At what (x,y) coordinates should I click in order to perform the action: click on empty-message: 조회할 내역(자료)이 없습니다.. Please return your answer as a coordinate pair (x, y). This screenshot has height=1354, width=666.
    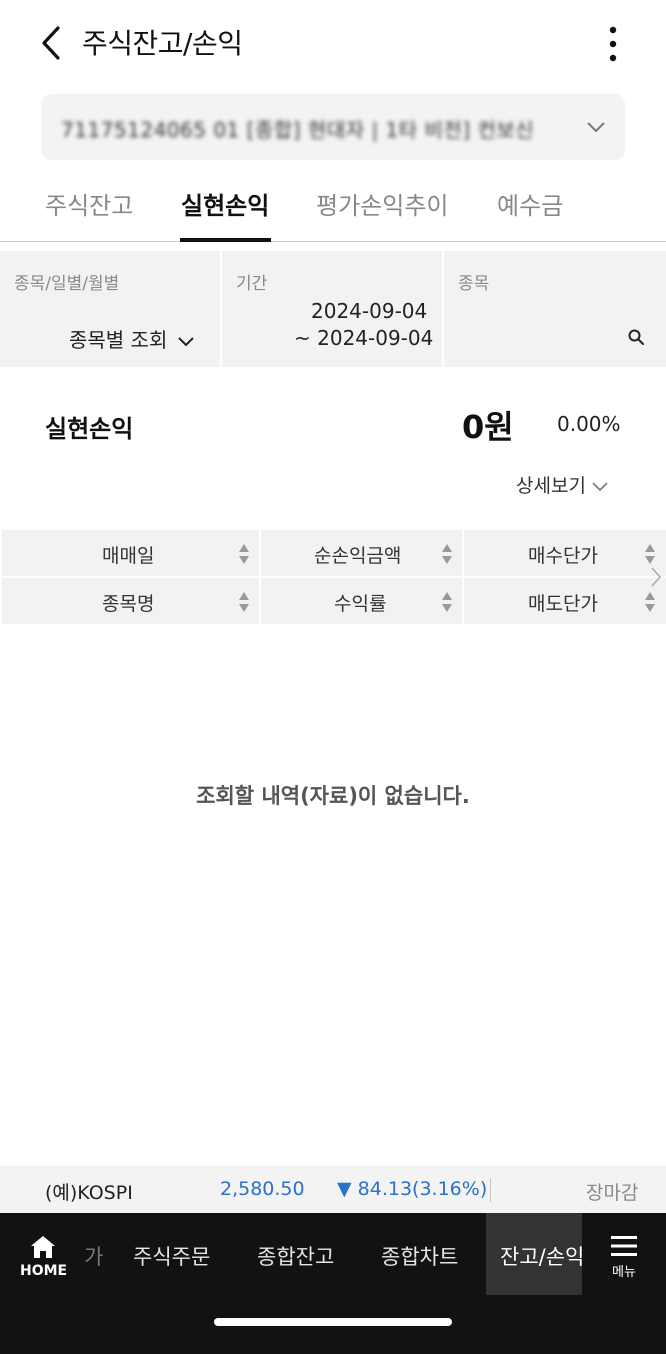
    Looking at the image, I should click on (333, 796).